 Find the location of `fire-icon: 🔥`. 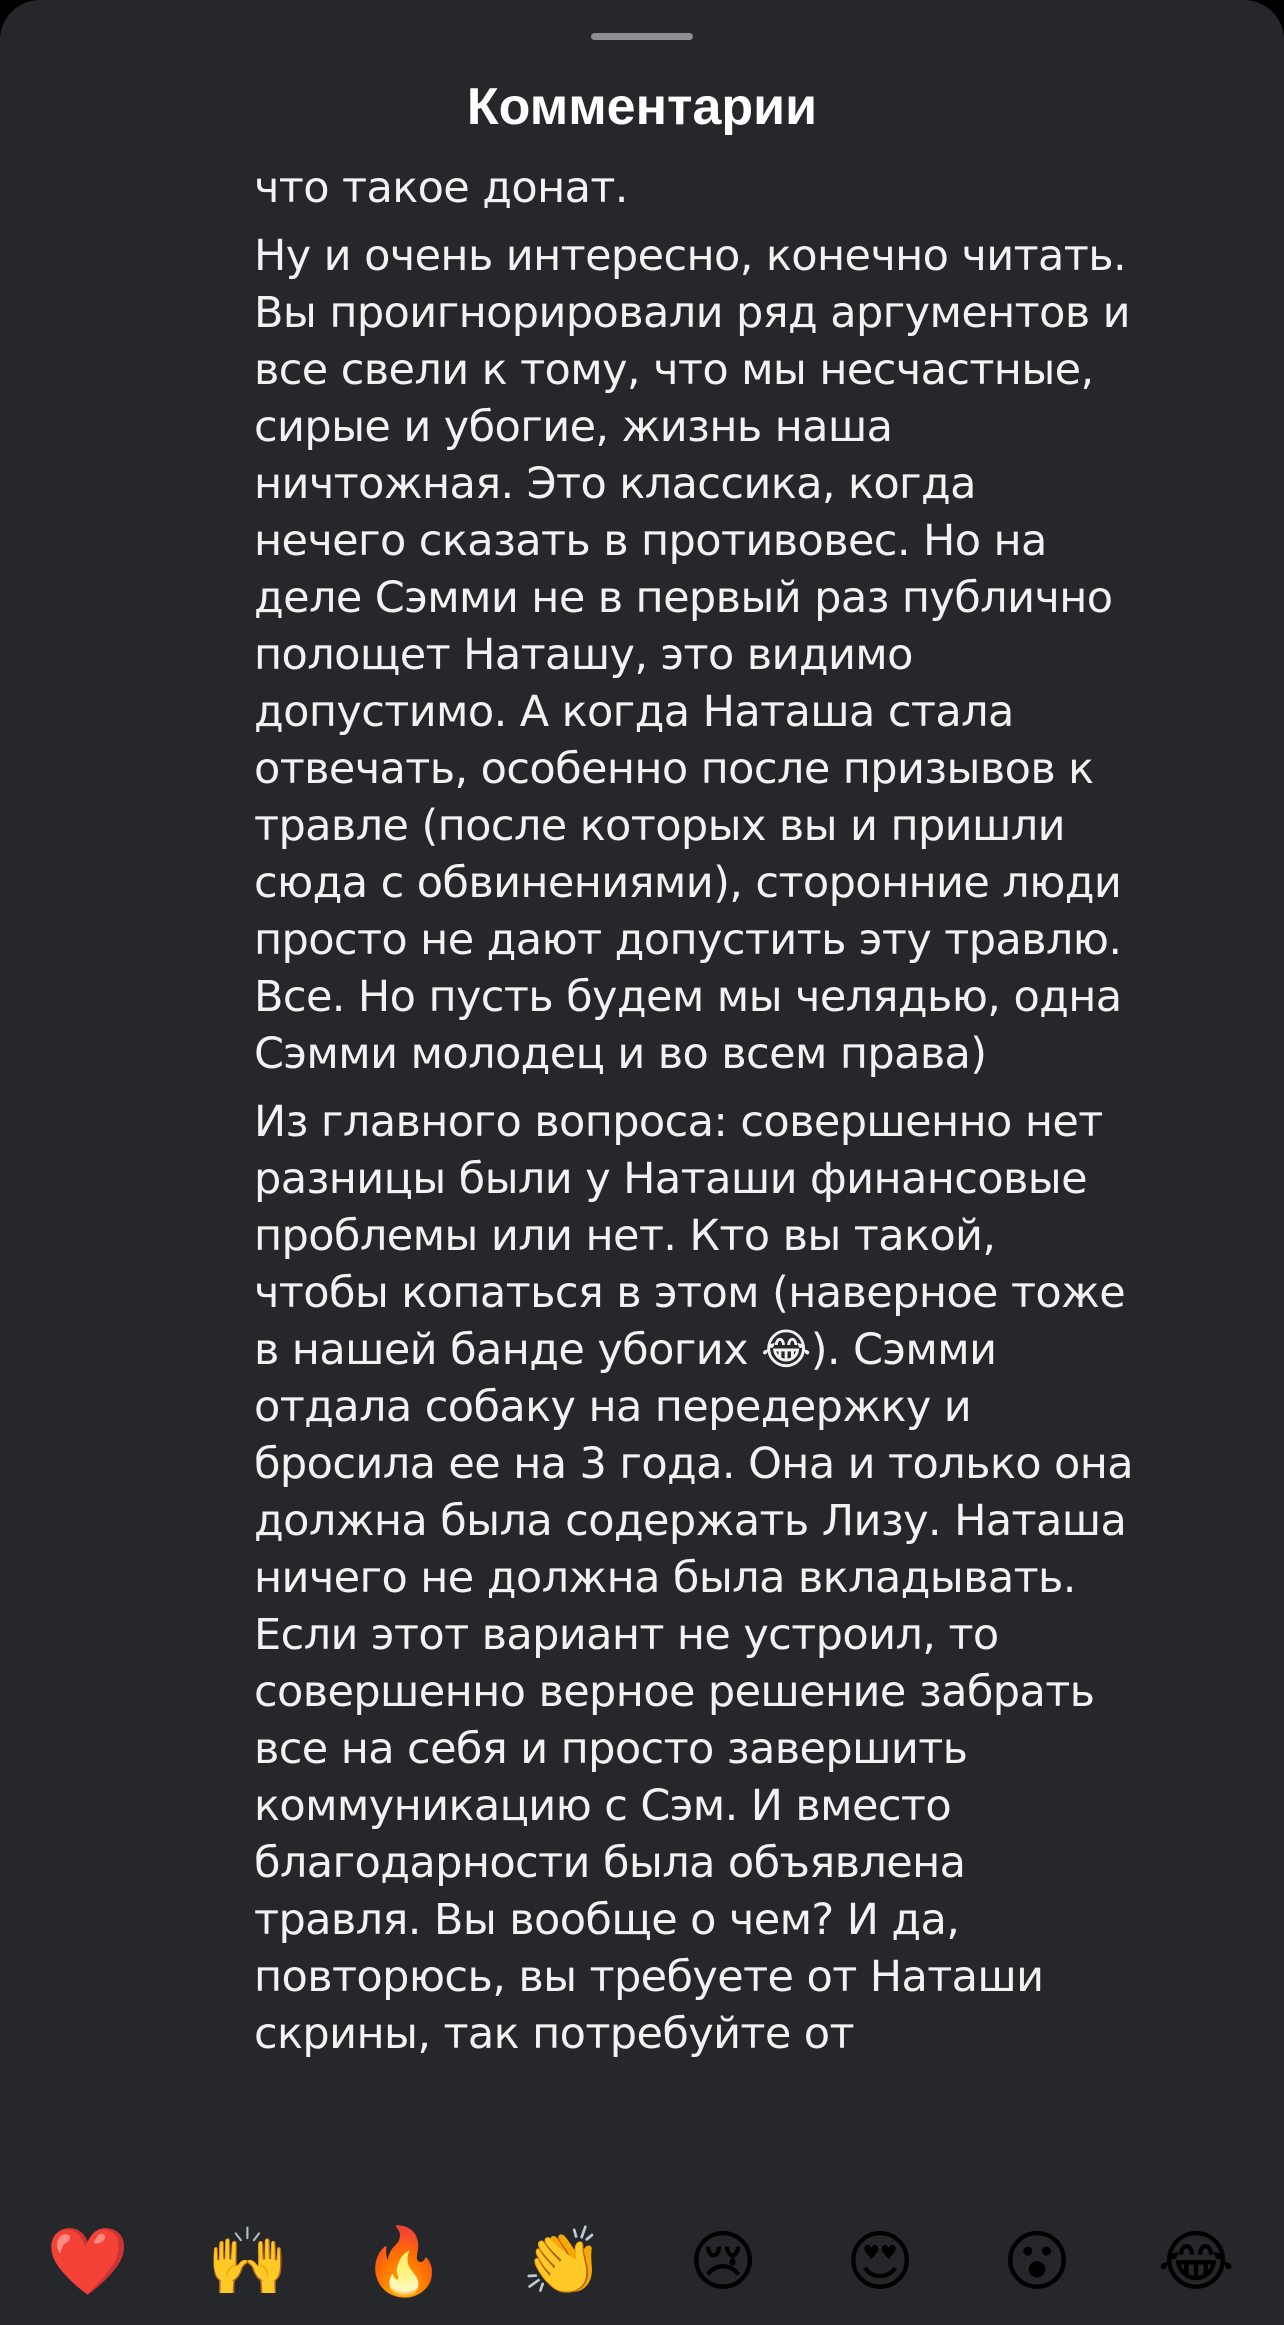

fire-icon: 🔥 is located at coordinates (404, 2262).